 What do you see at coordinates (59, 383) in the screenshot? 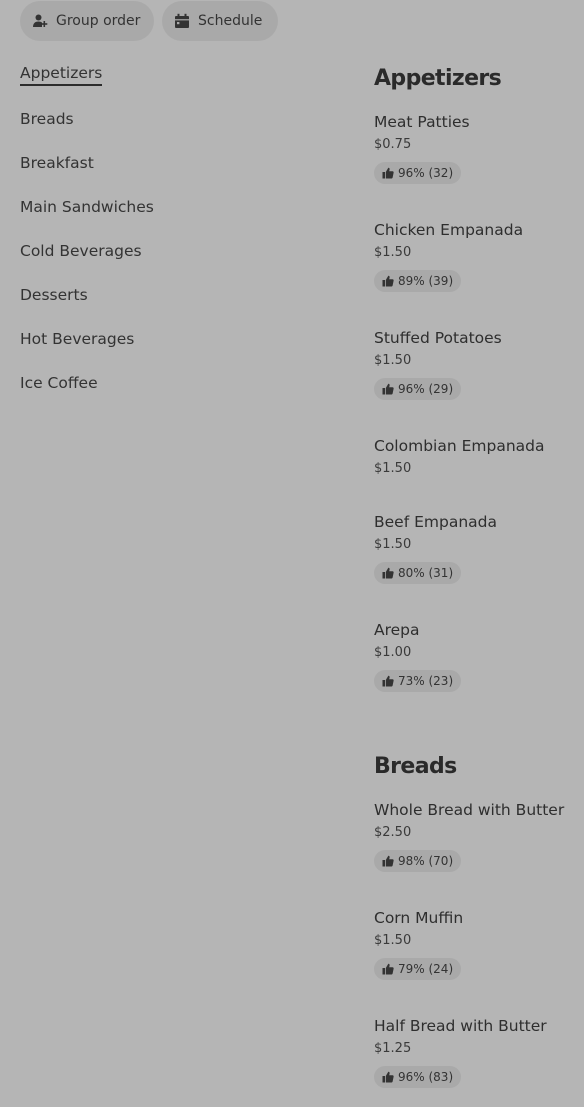
I see `category-ice-coffee: Ice Coffee` at bounding box center [59, 383].